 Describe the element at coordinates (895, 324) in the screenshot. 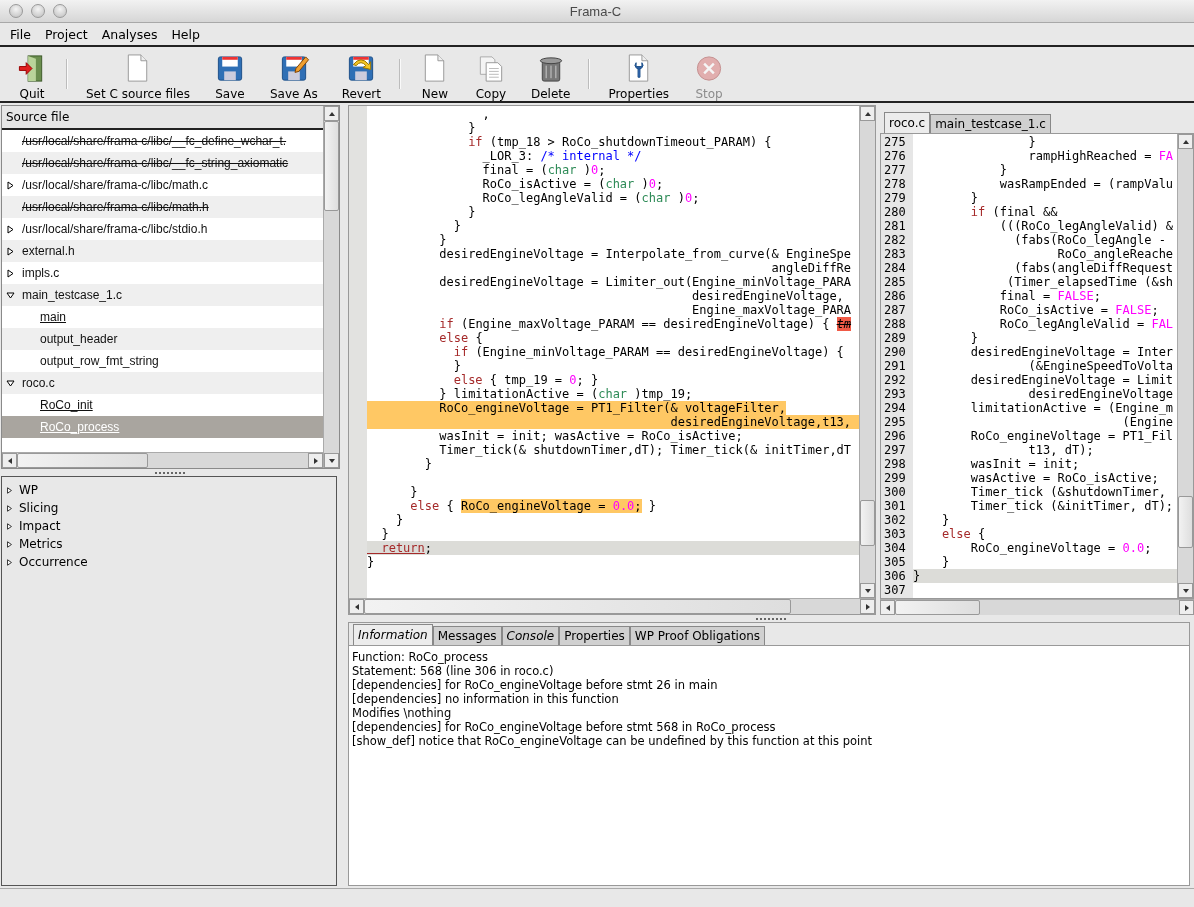

I see `line-number: 288` at that location.